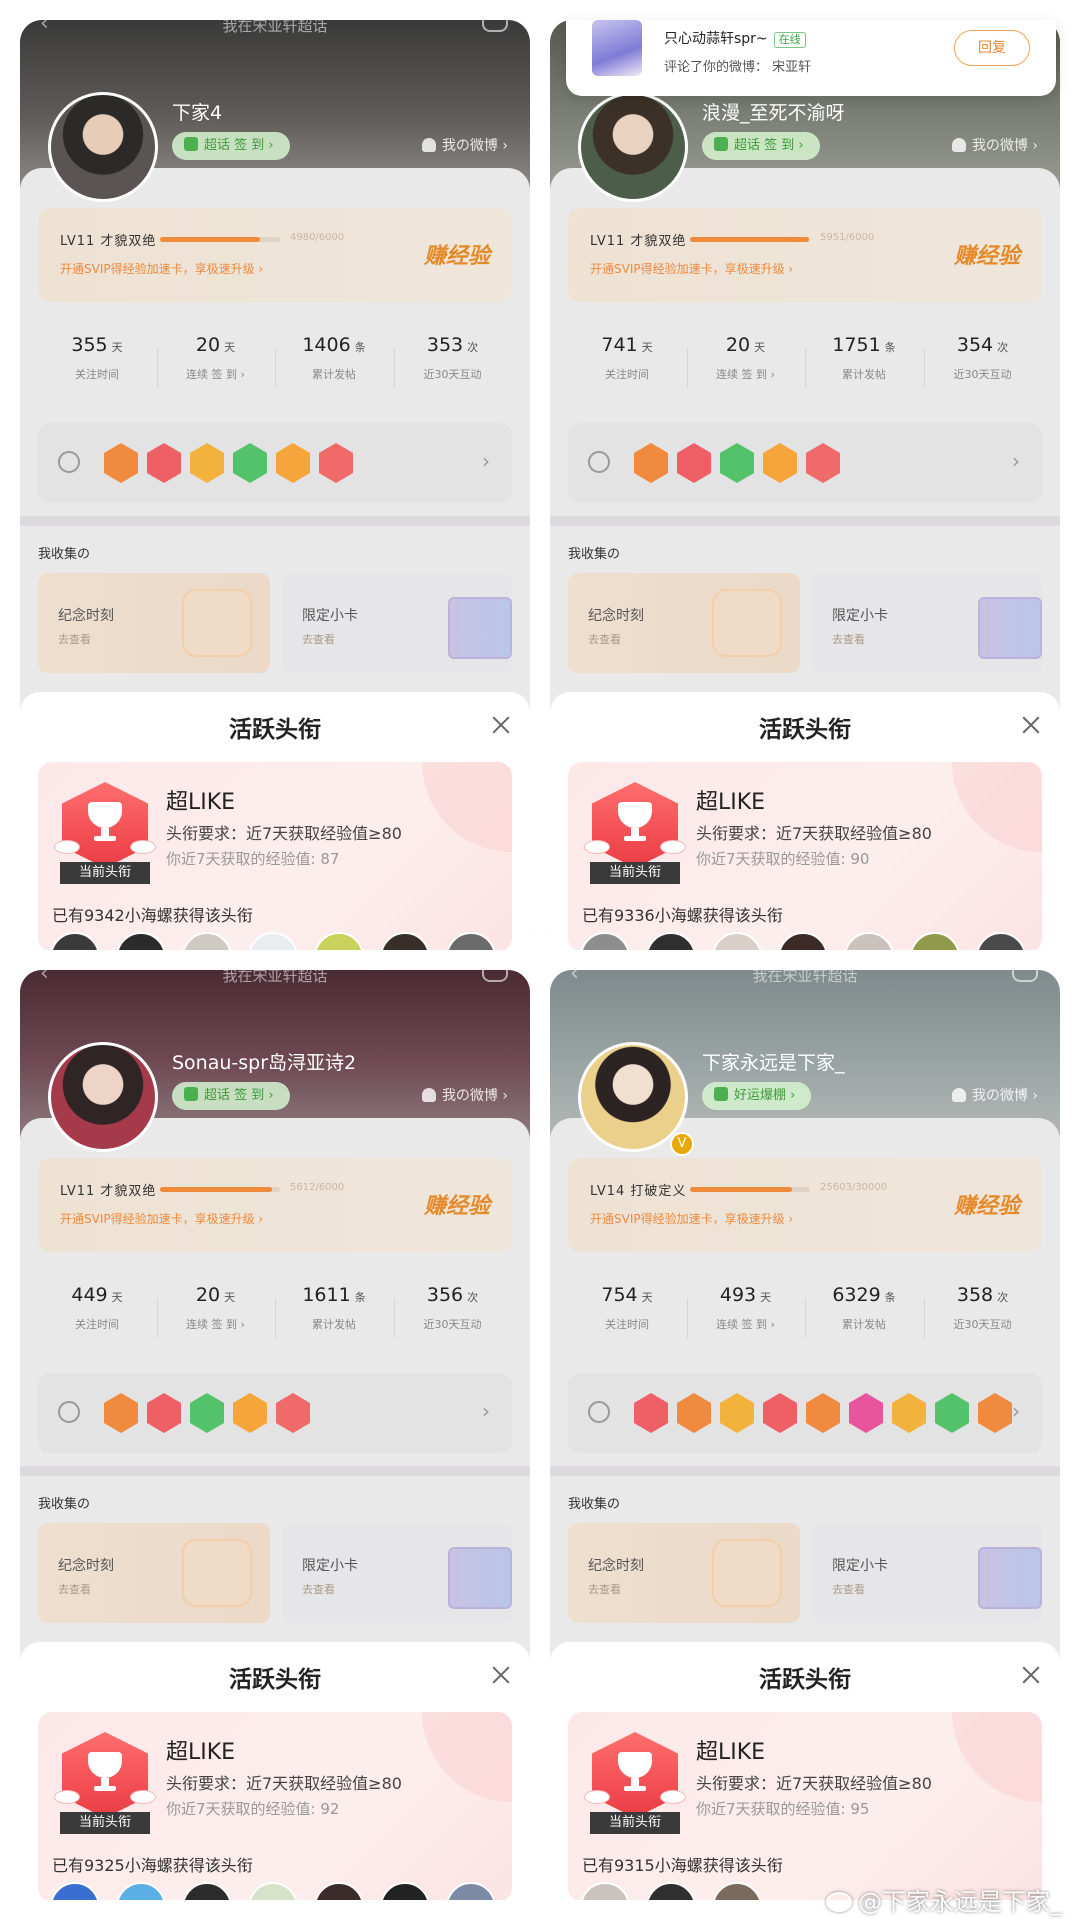 The width and height of the screenshot is (1080, 1919). Describe the element at coordinates (992, 48) in the screenshot. I see `reply-button: 回复` at that location.